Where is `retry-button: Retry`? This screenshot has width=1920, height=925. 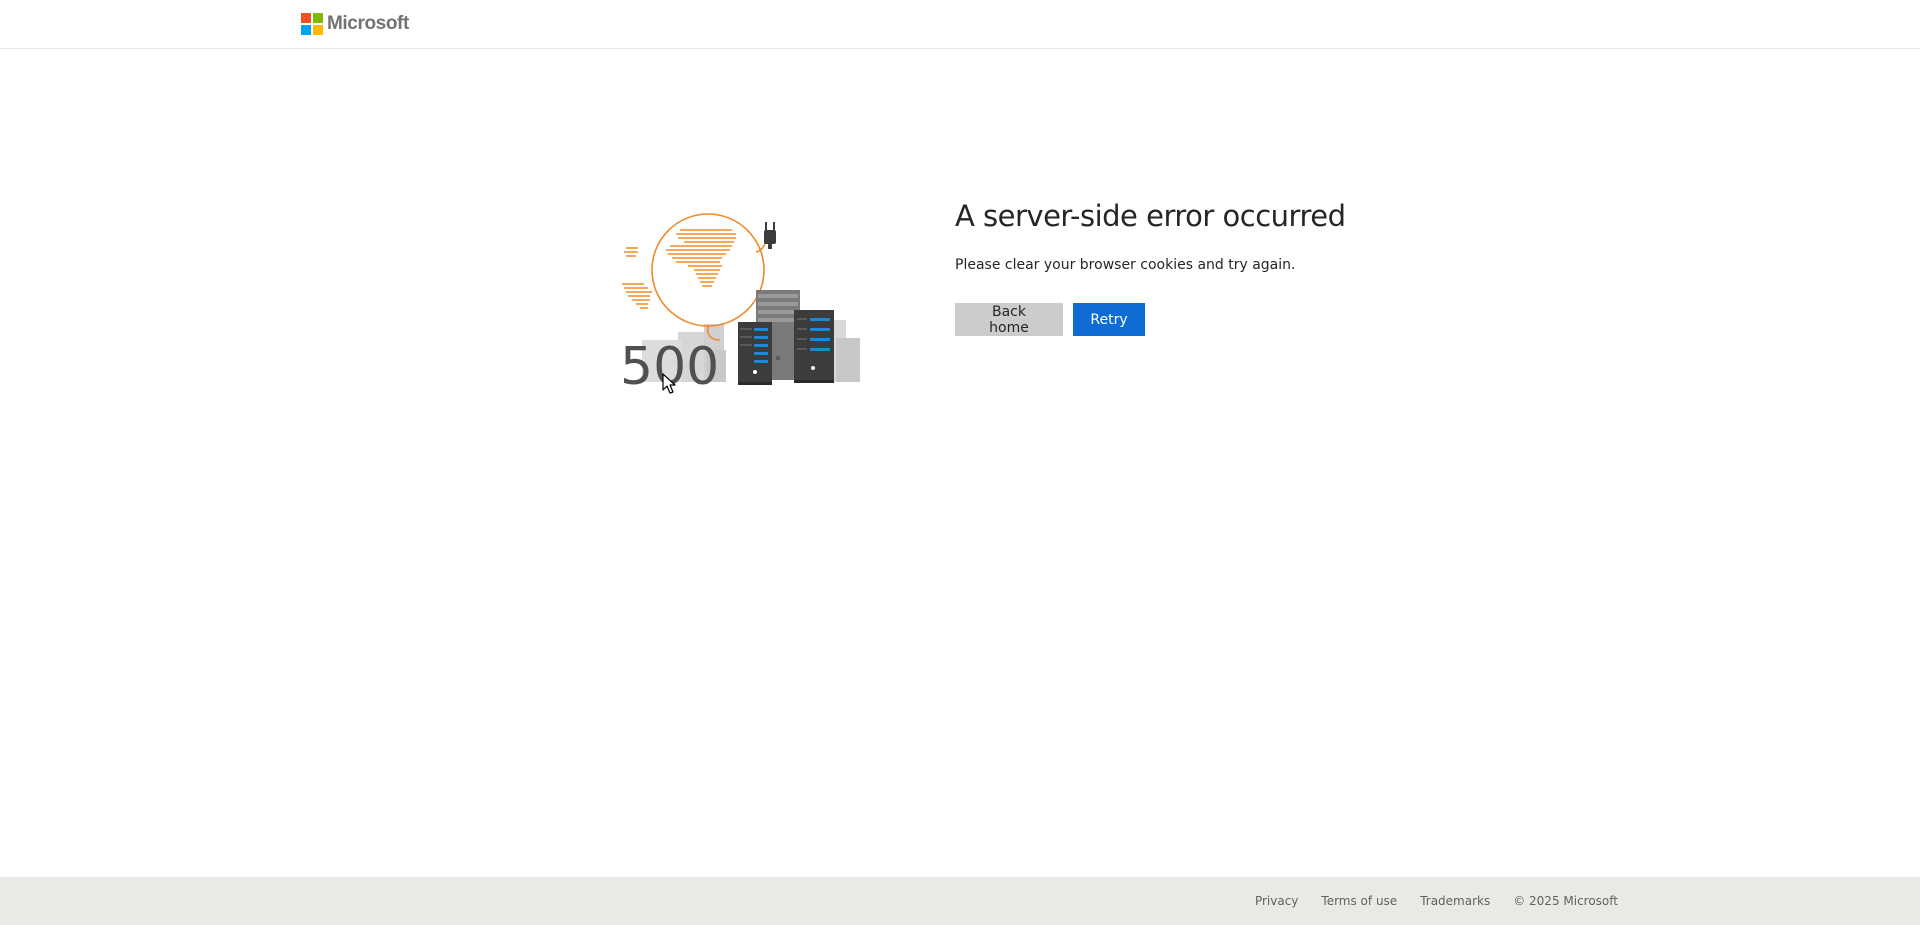
retry-button: Retry is located at coordinates (1109, 319).